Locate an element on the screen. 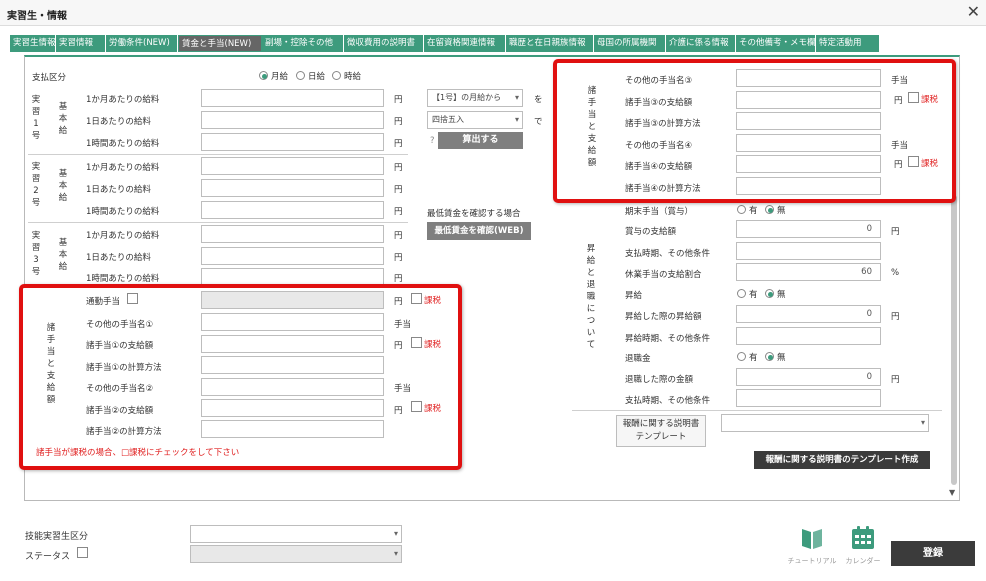 Image resolution: width=986 pixels, height=581 pixels. group3-label: 実習3号 is located at coordinates (36, 254).